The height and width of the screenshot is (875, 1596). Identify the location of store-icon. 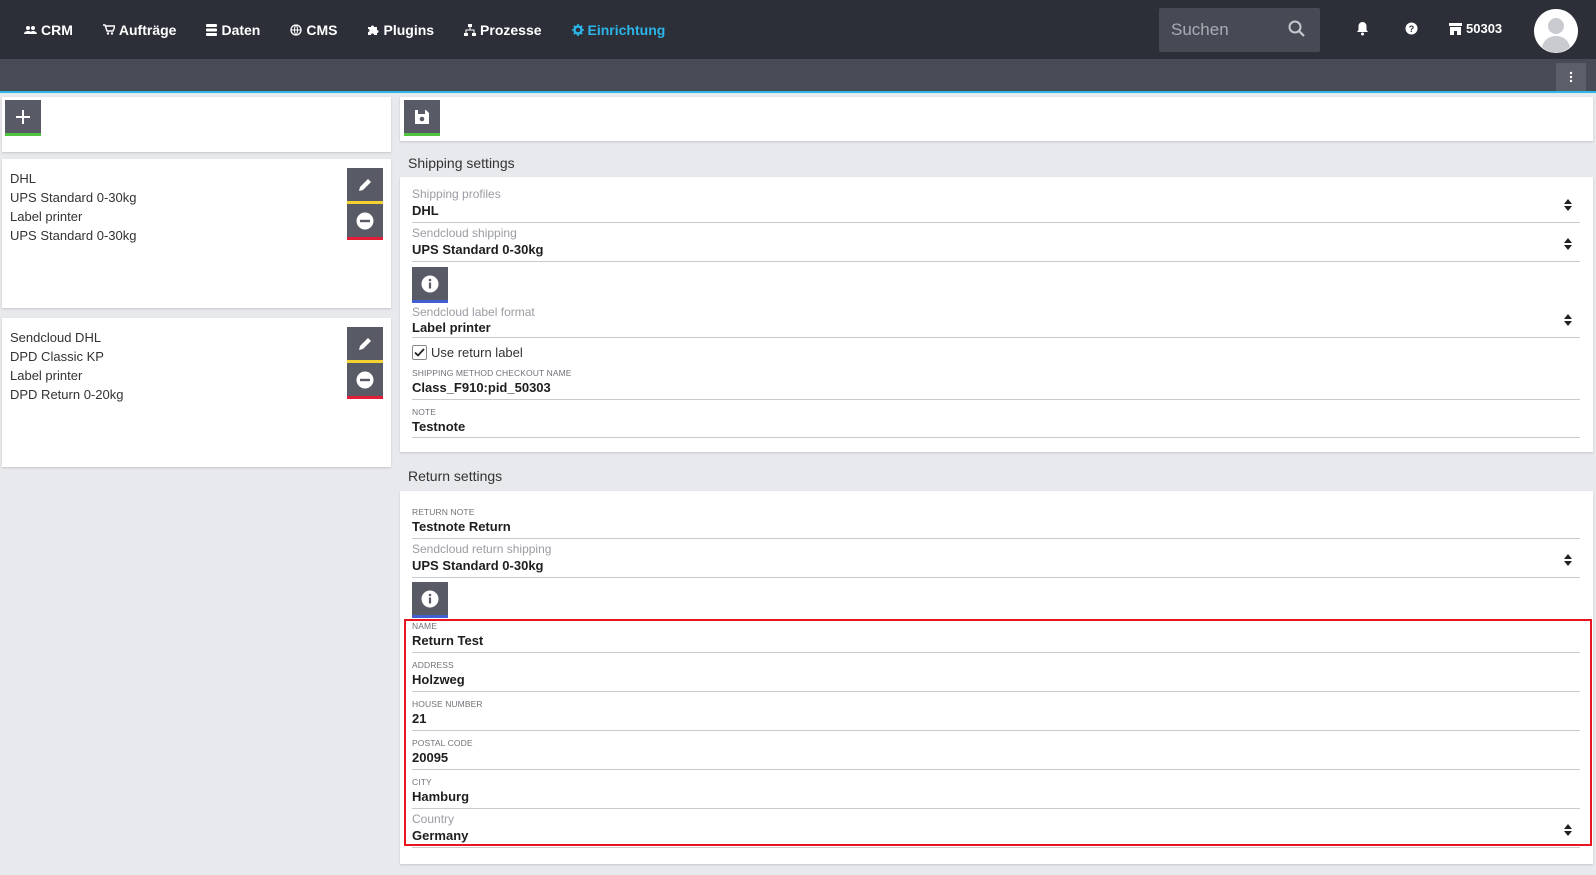
(1455, 28).